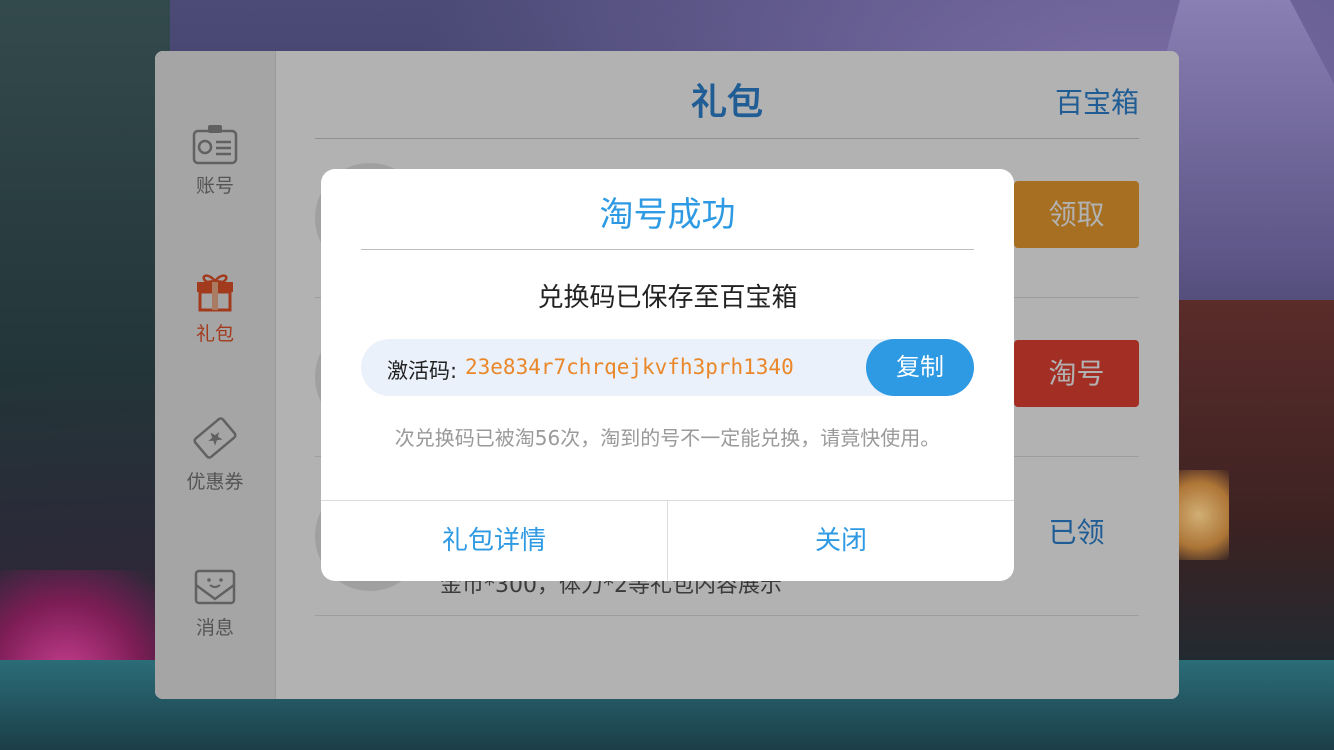 The width and height of the screenshot is (1334, 750). Describe the element at coordinates (422, 371) in the screenshot. I see `activation-code-label: 激活码:` at that location.